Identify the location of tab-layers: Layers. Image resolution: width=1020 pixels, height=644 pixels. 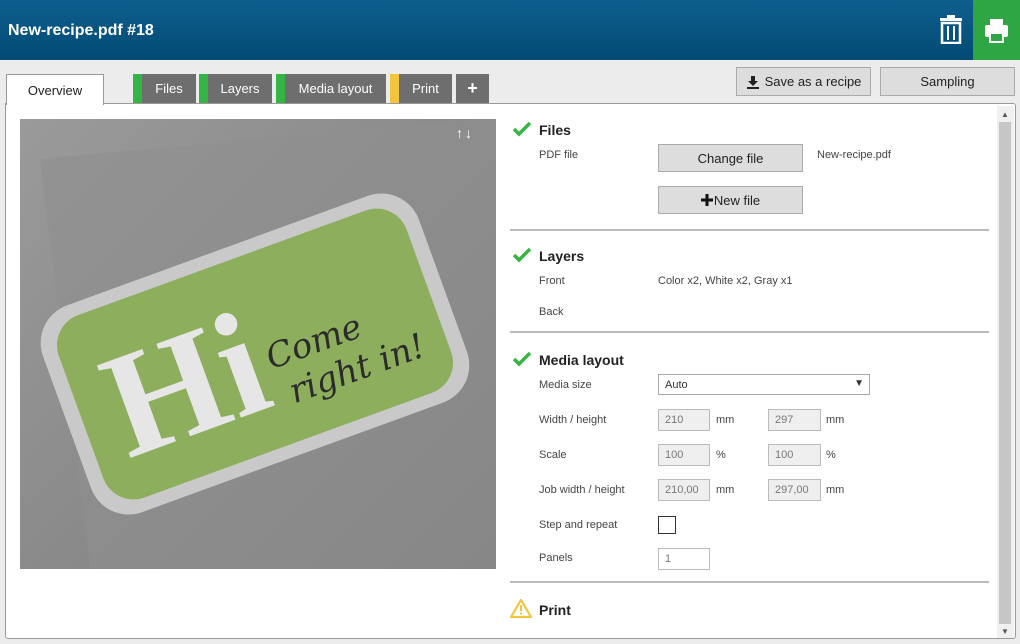
(235, 88).